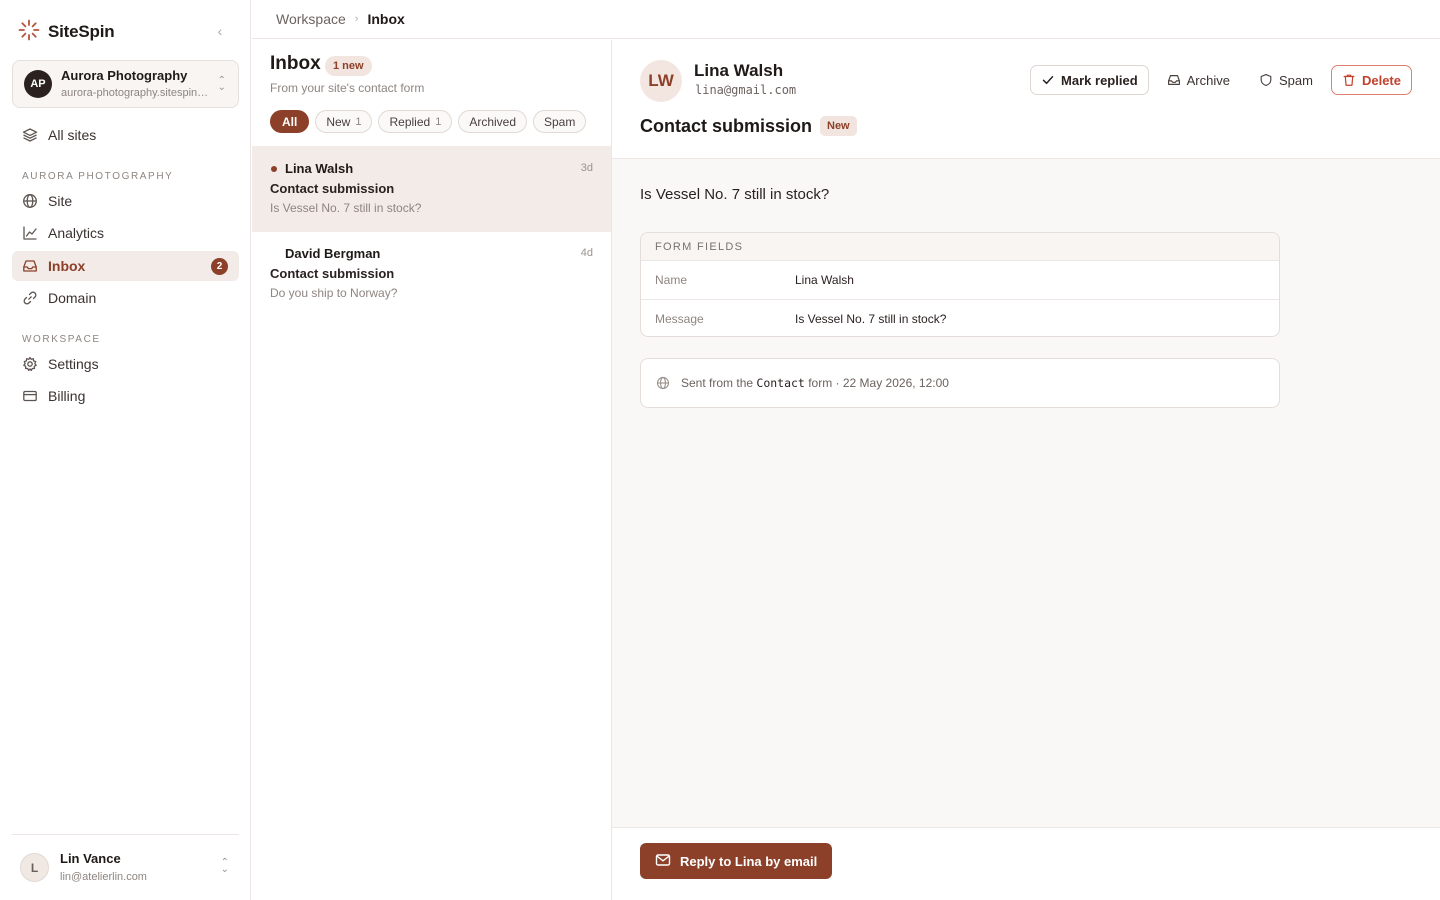 This screenshot has width=1440, height=900. Describe the element at coordinates (356, 19) in the screenshot. I see `chevron-right-icon: ›` at that location.